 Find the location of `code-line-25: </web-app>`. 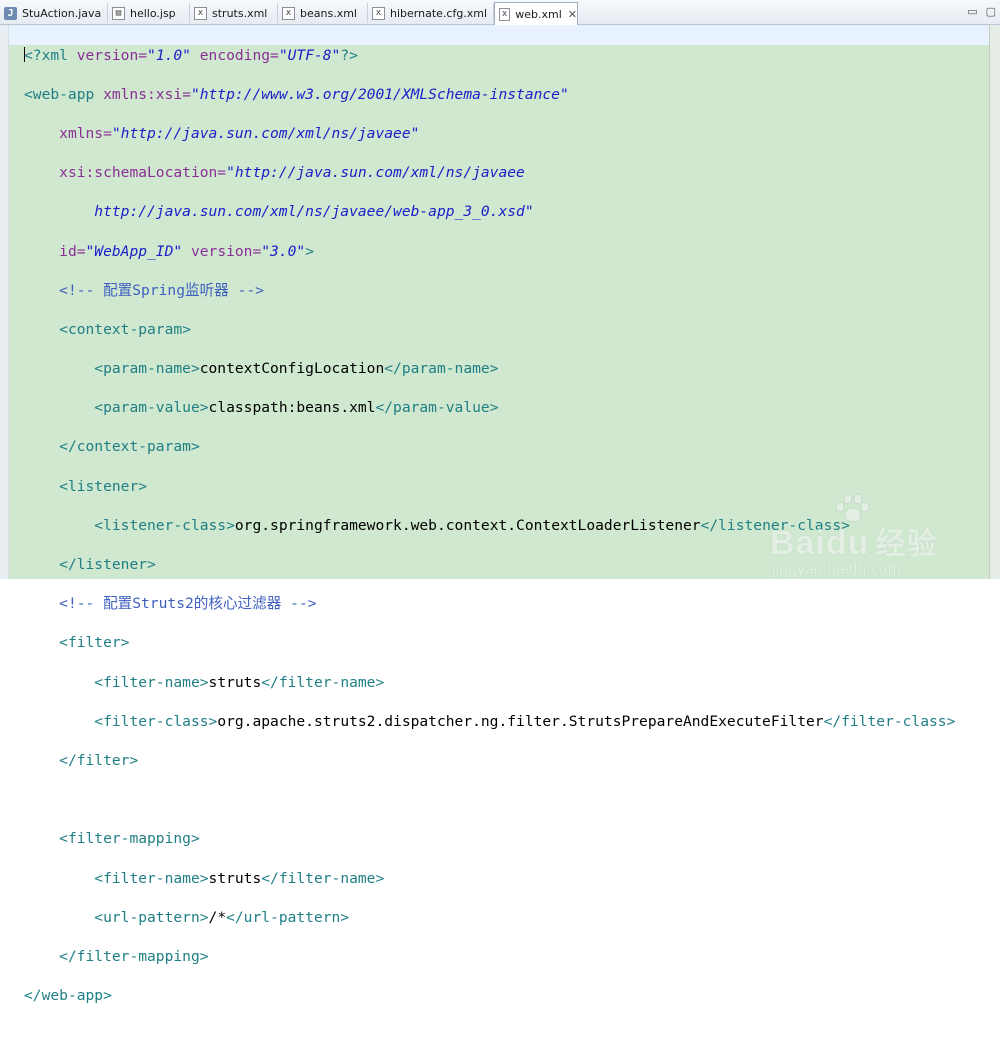

code-line-25: </web-app> is located at coordinates (68, 996).